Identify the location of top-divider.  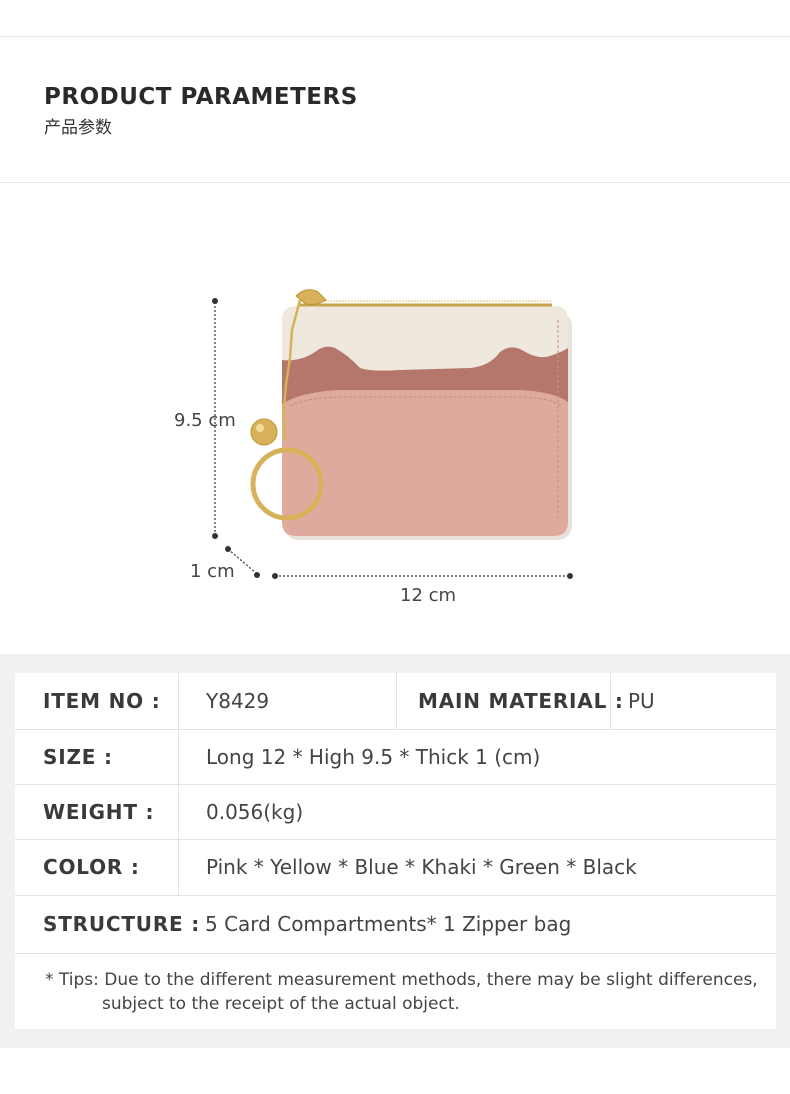
(395, 36).